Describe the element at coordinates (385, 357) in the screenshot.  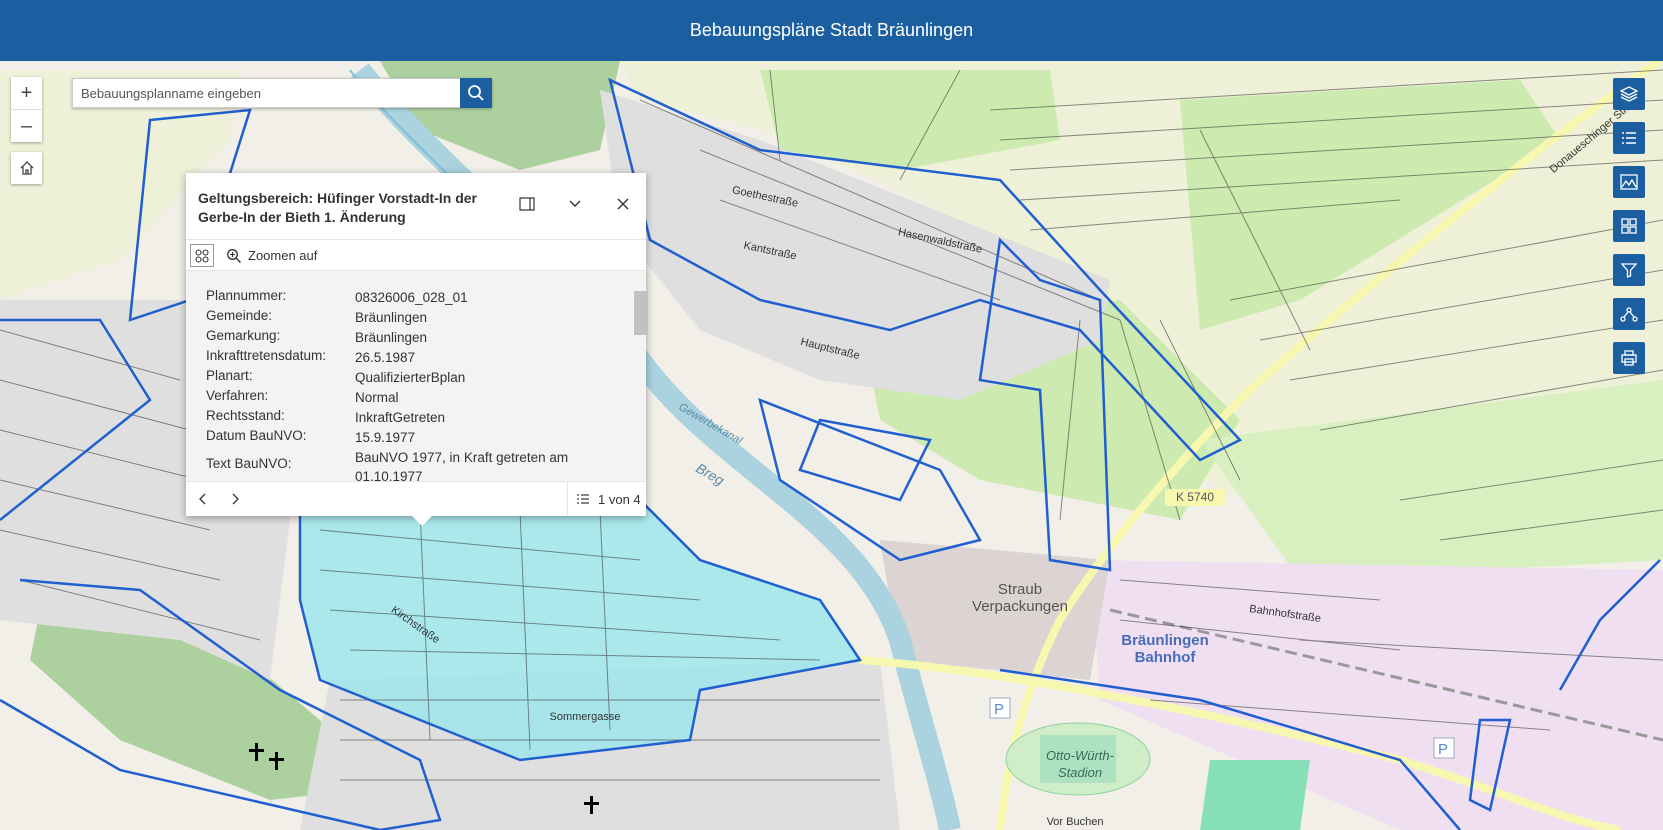
I see `attribute-value: 26.5.1987` at that location.